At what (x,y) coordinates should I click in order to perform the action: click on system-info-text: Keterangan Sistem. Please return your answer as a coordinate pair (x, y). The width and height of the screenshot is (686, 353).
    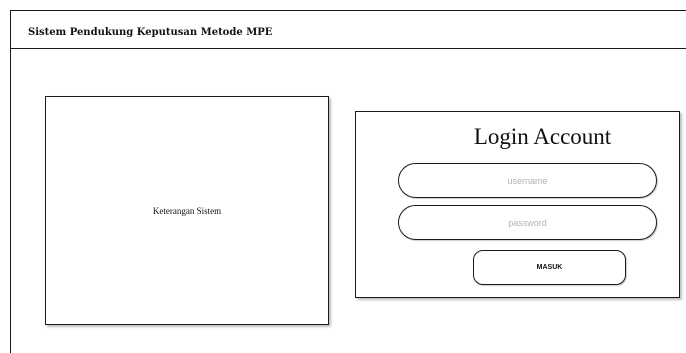
    Looking at the image, I should click on (187, 210).